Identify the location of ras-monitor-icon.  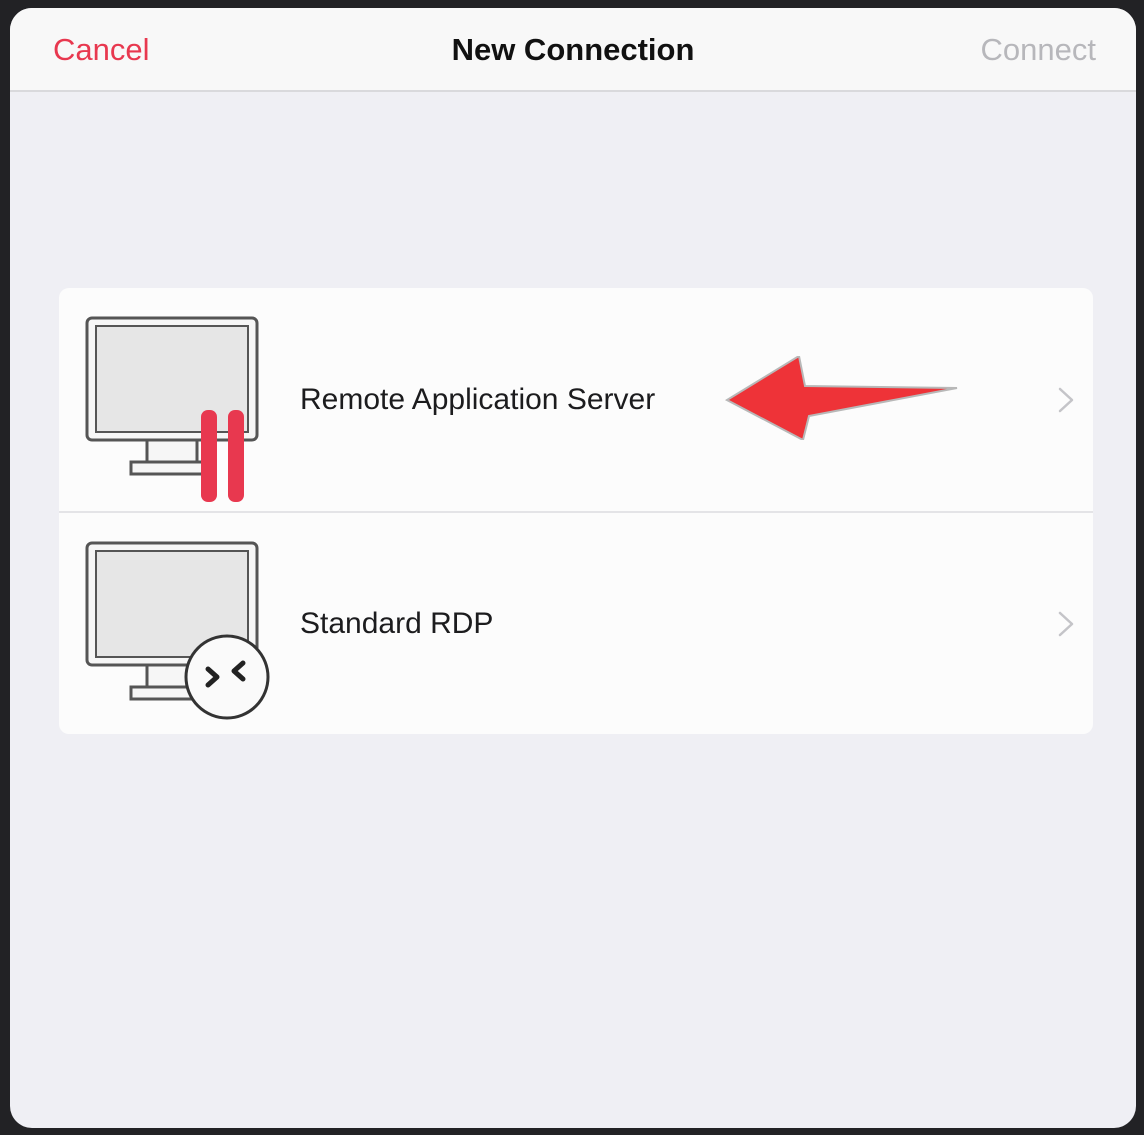
(172, 409).